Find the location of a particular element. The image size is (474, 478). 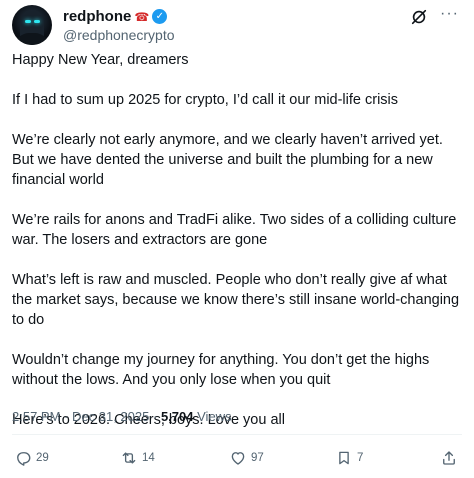

share-icon is located at coordinates (449, 458).